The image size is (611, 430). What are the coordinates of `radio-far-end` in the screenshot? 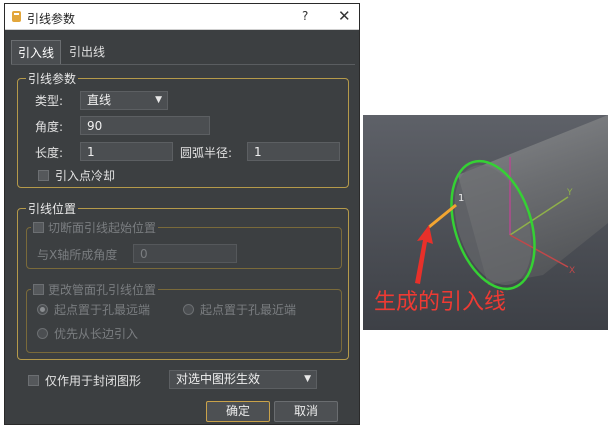 It's located at (42, 309).